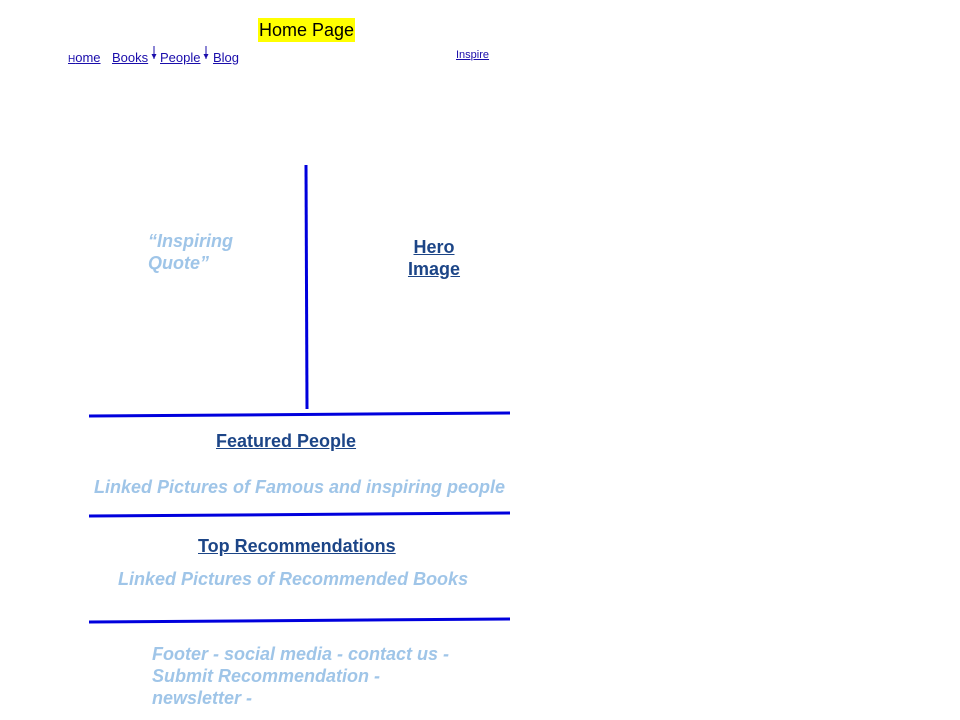 Image resolution: width=960 pixels, height=720 pixels. I want to click on nav-home-rest: ome, so click(88, 57).